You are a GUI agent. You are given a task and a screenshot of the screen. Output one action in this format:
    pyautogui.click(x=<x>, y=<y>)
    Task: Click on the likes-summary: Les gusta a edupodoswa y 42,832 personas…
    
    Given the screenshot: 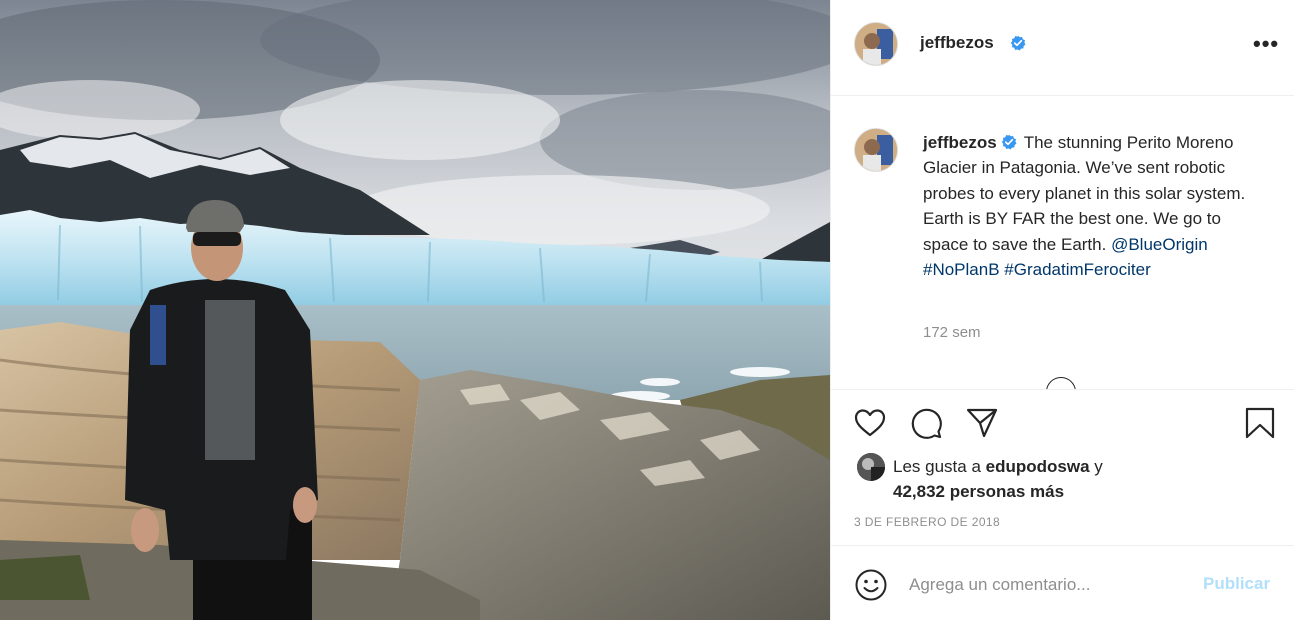 What is the action you would take?
    pyautogui.click(x=998, y=479)
    